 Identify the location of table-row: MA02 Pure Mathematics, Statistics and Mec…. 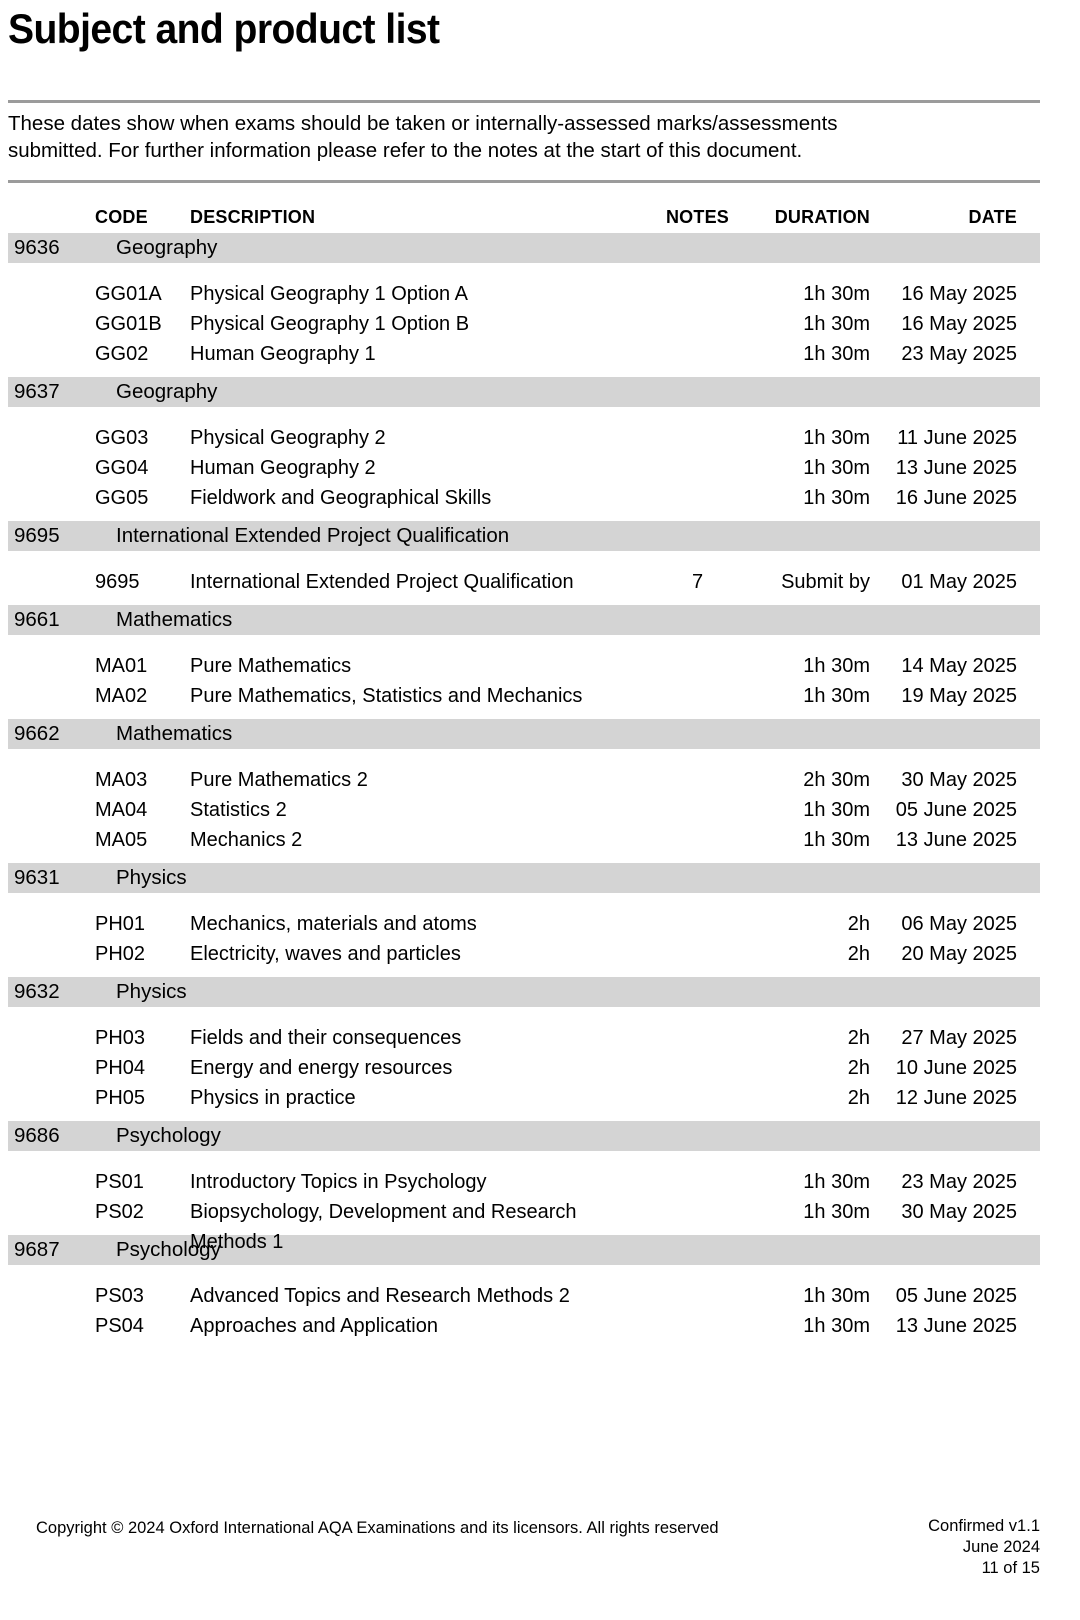
(524, 696).